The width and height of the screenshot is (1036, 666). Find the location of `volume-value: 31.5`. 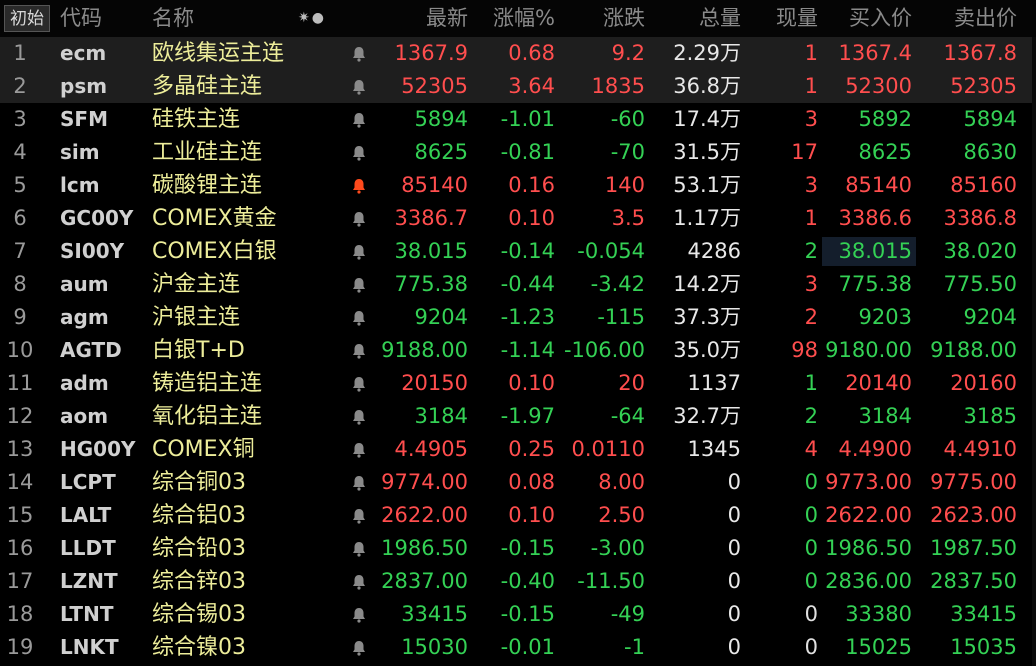

volume-value: 31.5 is located at coordinates (696, 152).